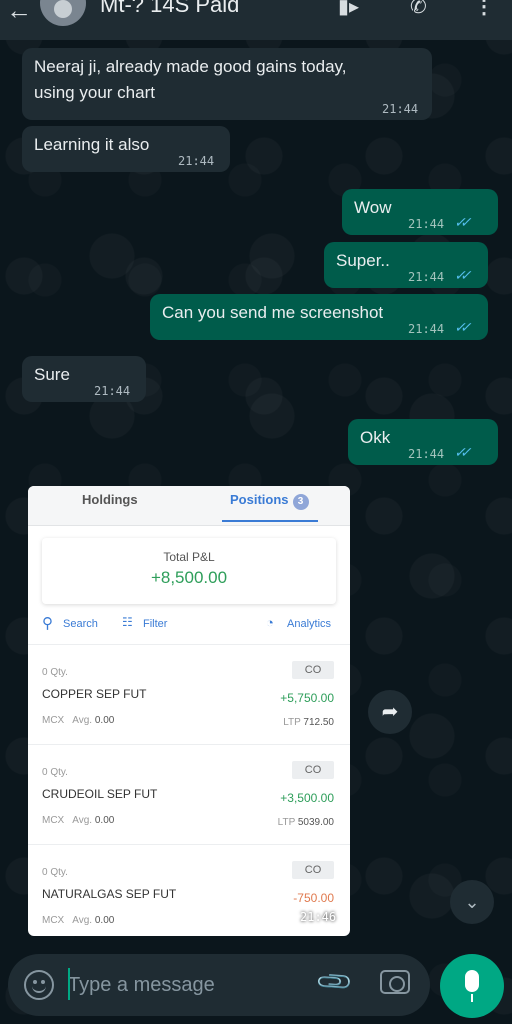  What do you see at coordinates (169, 9) in the screenshot?
I see `contact-name: Mt-? 14S Paid` at bounding box center [169, 9].